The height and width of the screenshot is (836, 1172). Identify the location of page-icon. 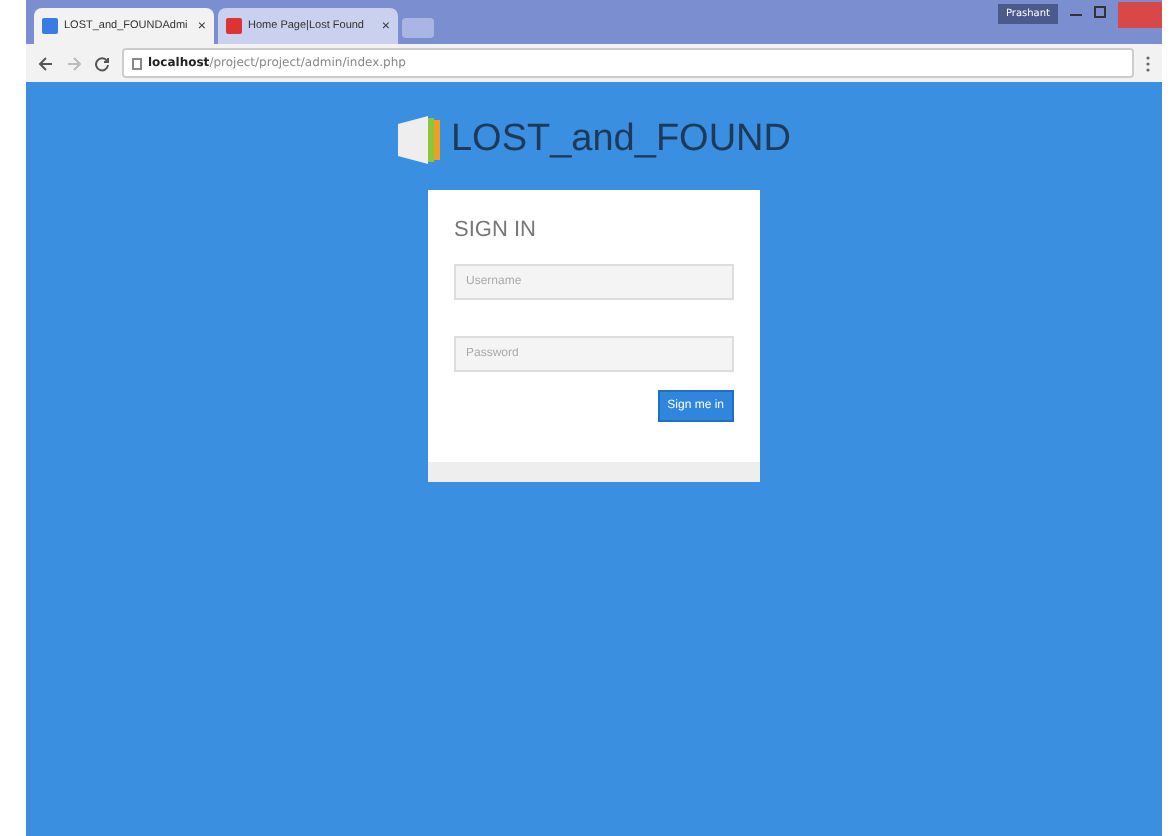
(137, 63).